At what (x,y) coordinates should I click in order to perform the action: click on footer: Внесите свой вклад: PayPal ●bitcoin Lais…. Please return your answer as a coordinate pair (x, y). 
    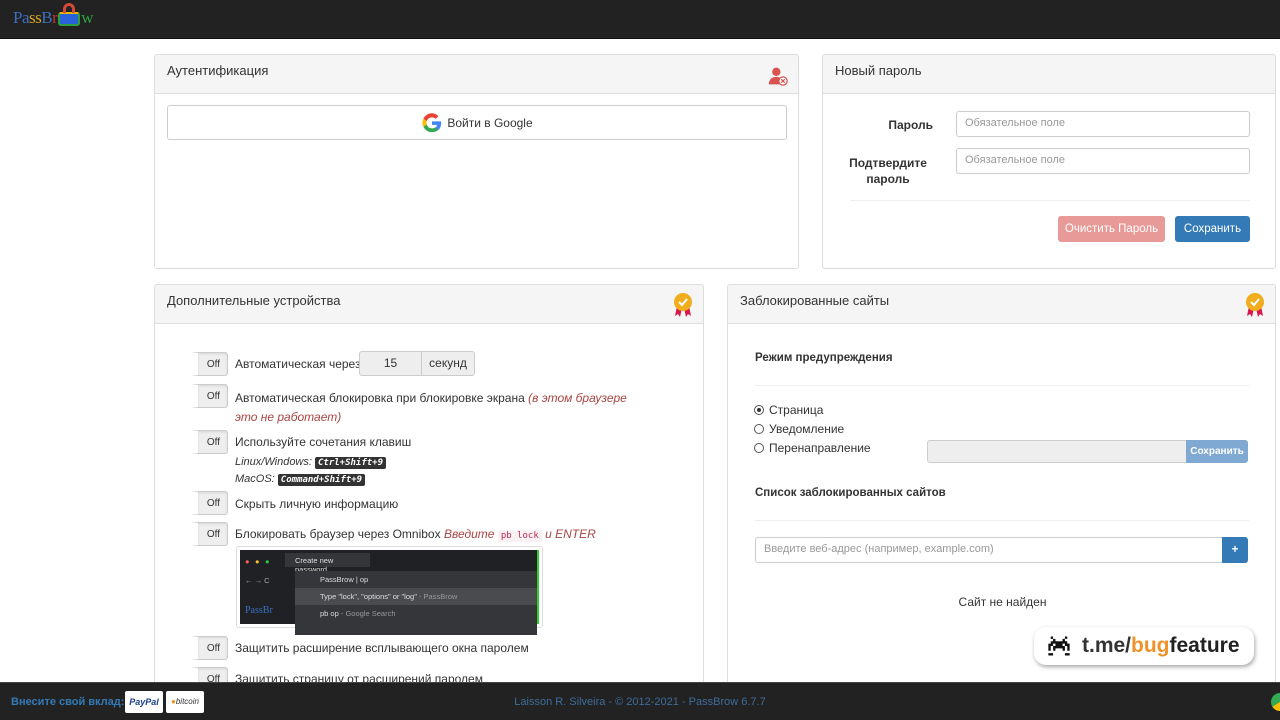
    Looking at the image, I should click on (640, 701).